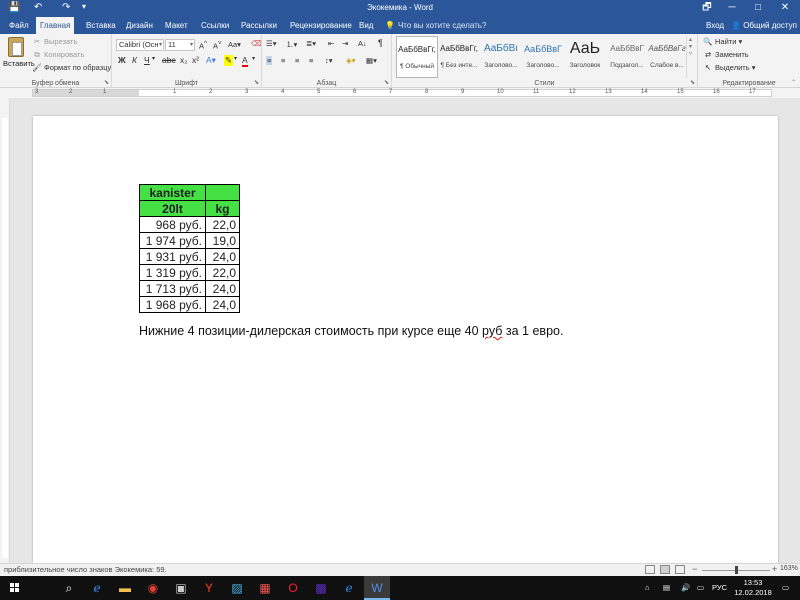 This screenshot has height=600, width=800. Describe the element at coordinates (71, 67) in the screenshot. I see `format-painter-button: 🖌 Формат по образцу` at that location.